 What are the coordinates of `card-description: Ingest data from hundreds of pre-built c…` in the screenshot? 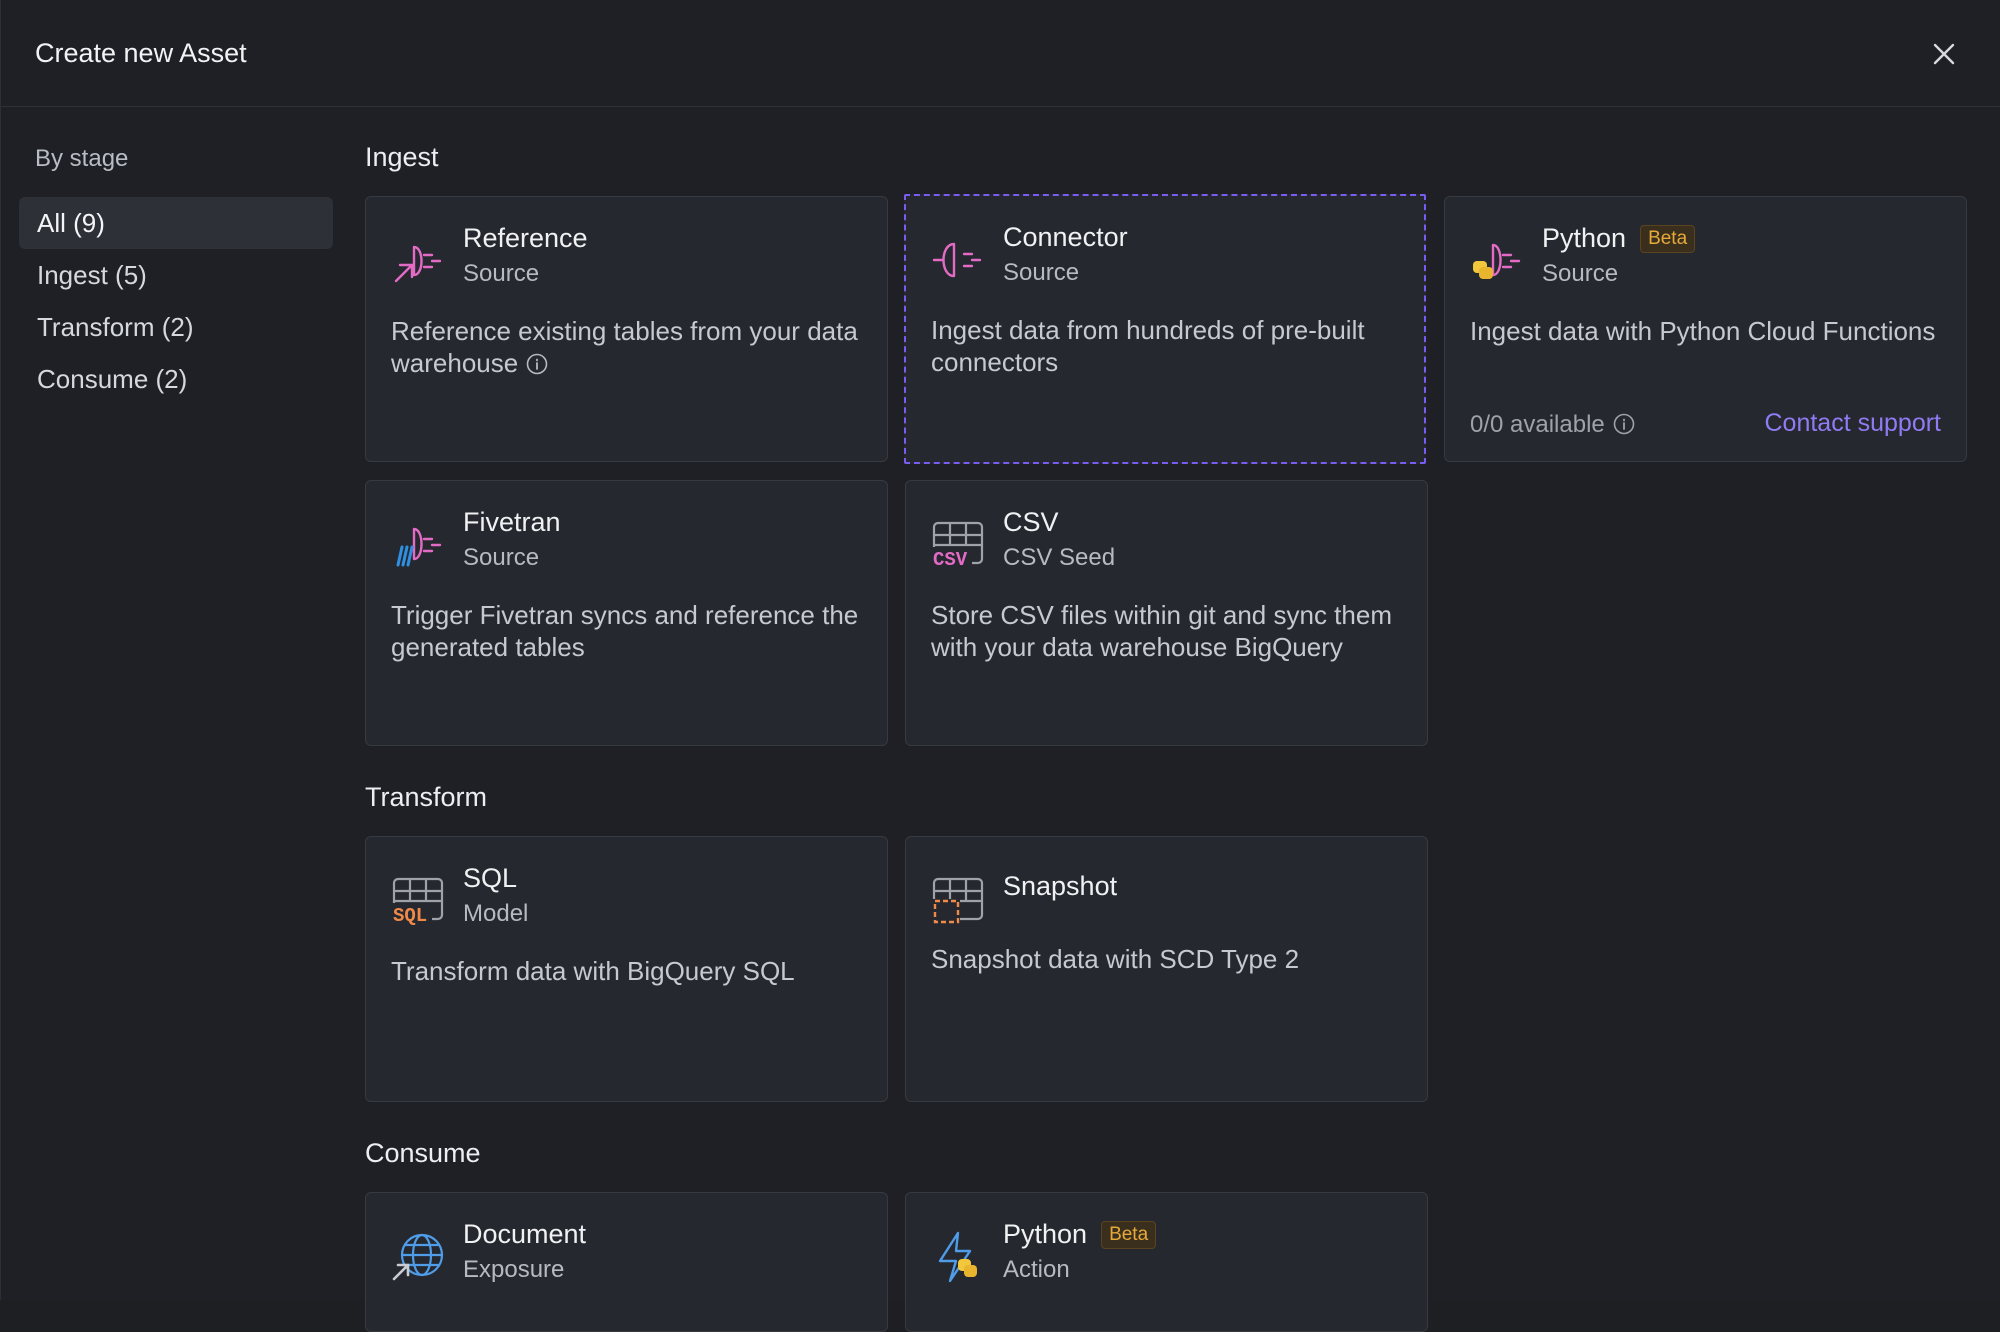 It's located at (1148, 346).